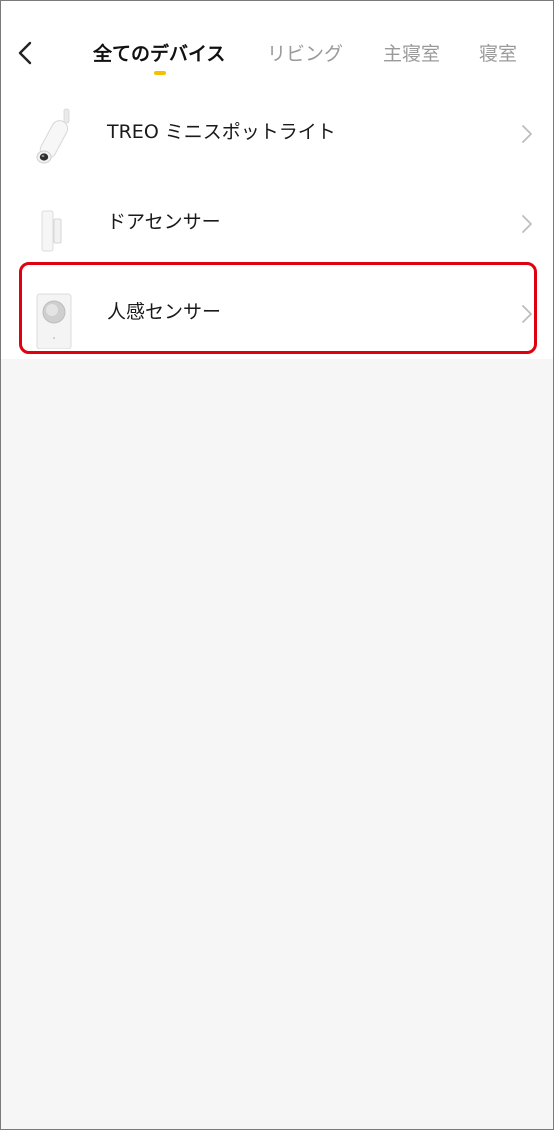 Image resolution: width=554 pixels, height=1130 pixels. Describe the element at coordinates (53, 224) in the screenshot. I see `door-sensor-icon` at that location.